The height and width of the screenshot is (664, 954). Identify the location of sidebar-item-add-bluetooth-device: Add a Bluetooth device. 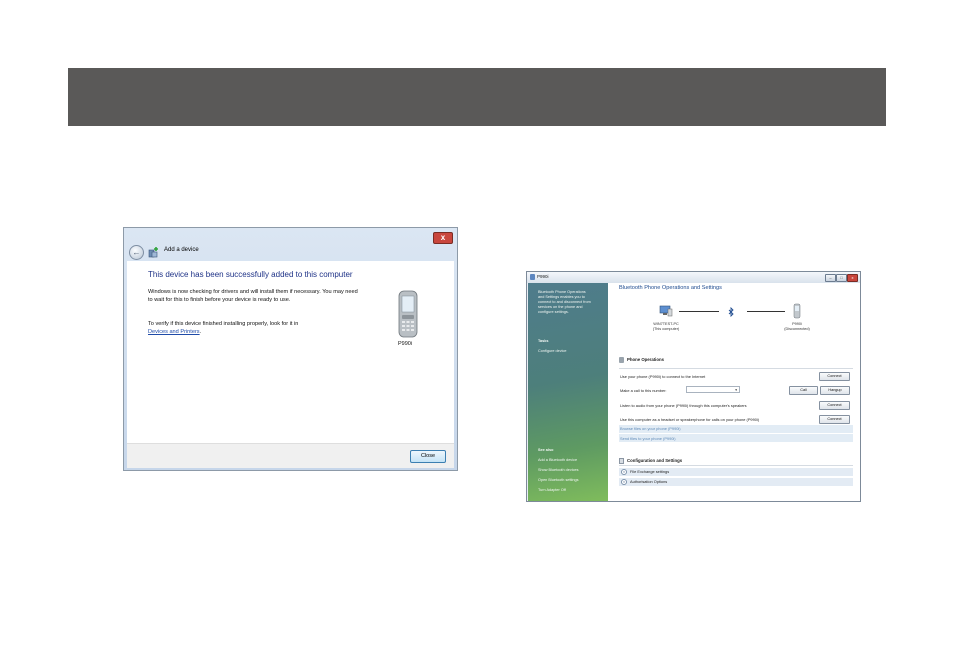
(557, 460).